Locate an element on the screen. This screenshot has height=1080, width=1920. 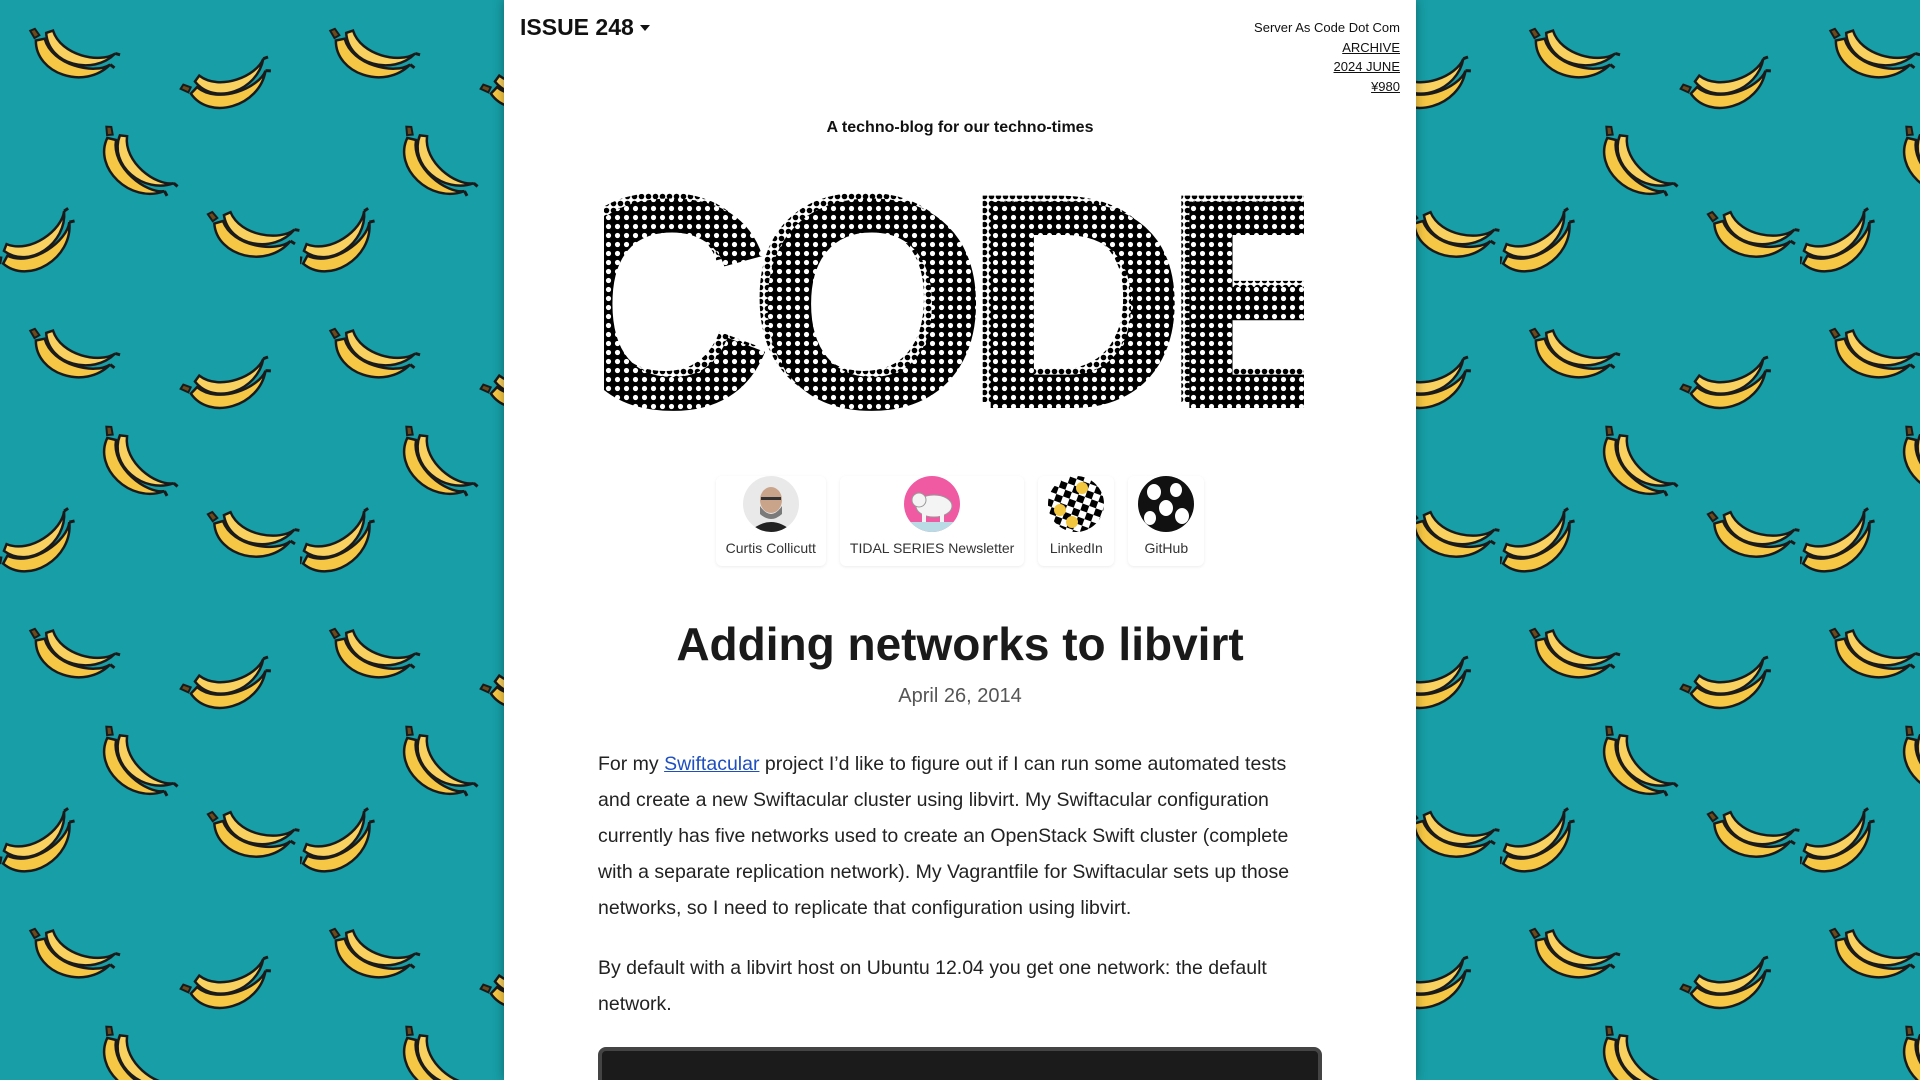
issue-label: ISSUE 248 is located at coordinates (577, 27).